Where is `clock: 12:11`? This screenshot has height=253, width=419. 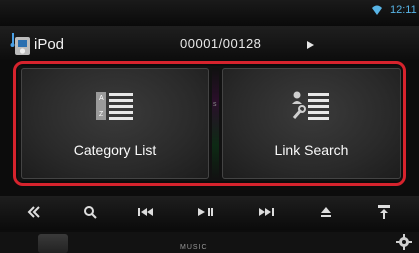 clock: 12:11 is located at coordinates (403, 10).